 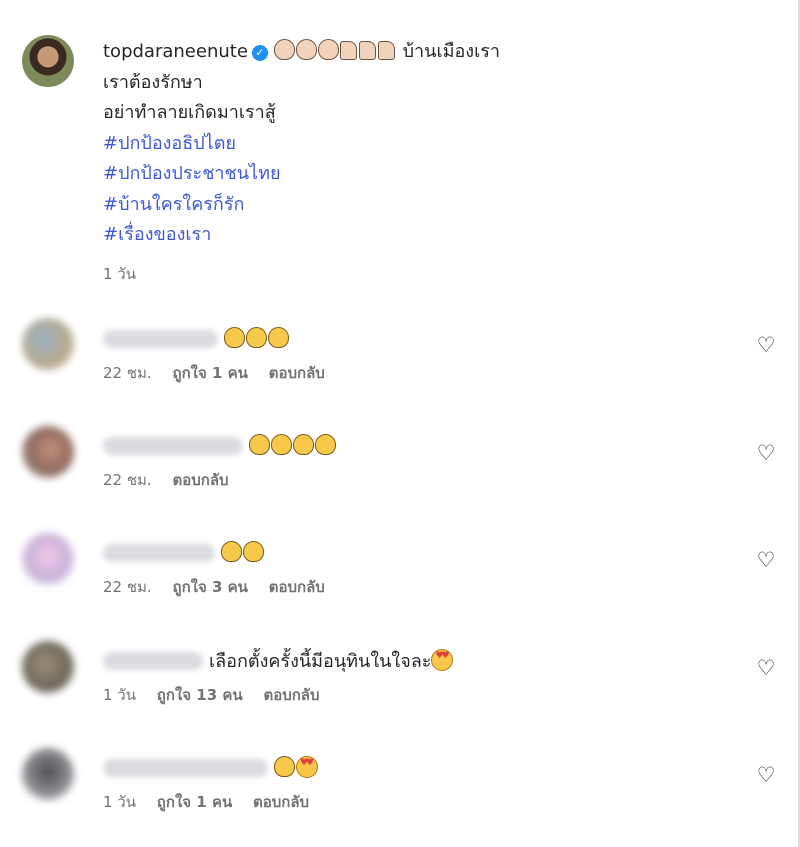 I want to click on caption-line: บ้านเมืองเรา, so click(x=451, y=51).